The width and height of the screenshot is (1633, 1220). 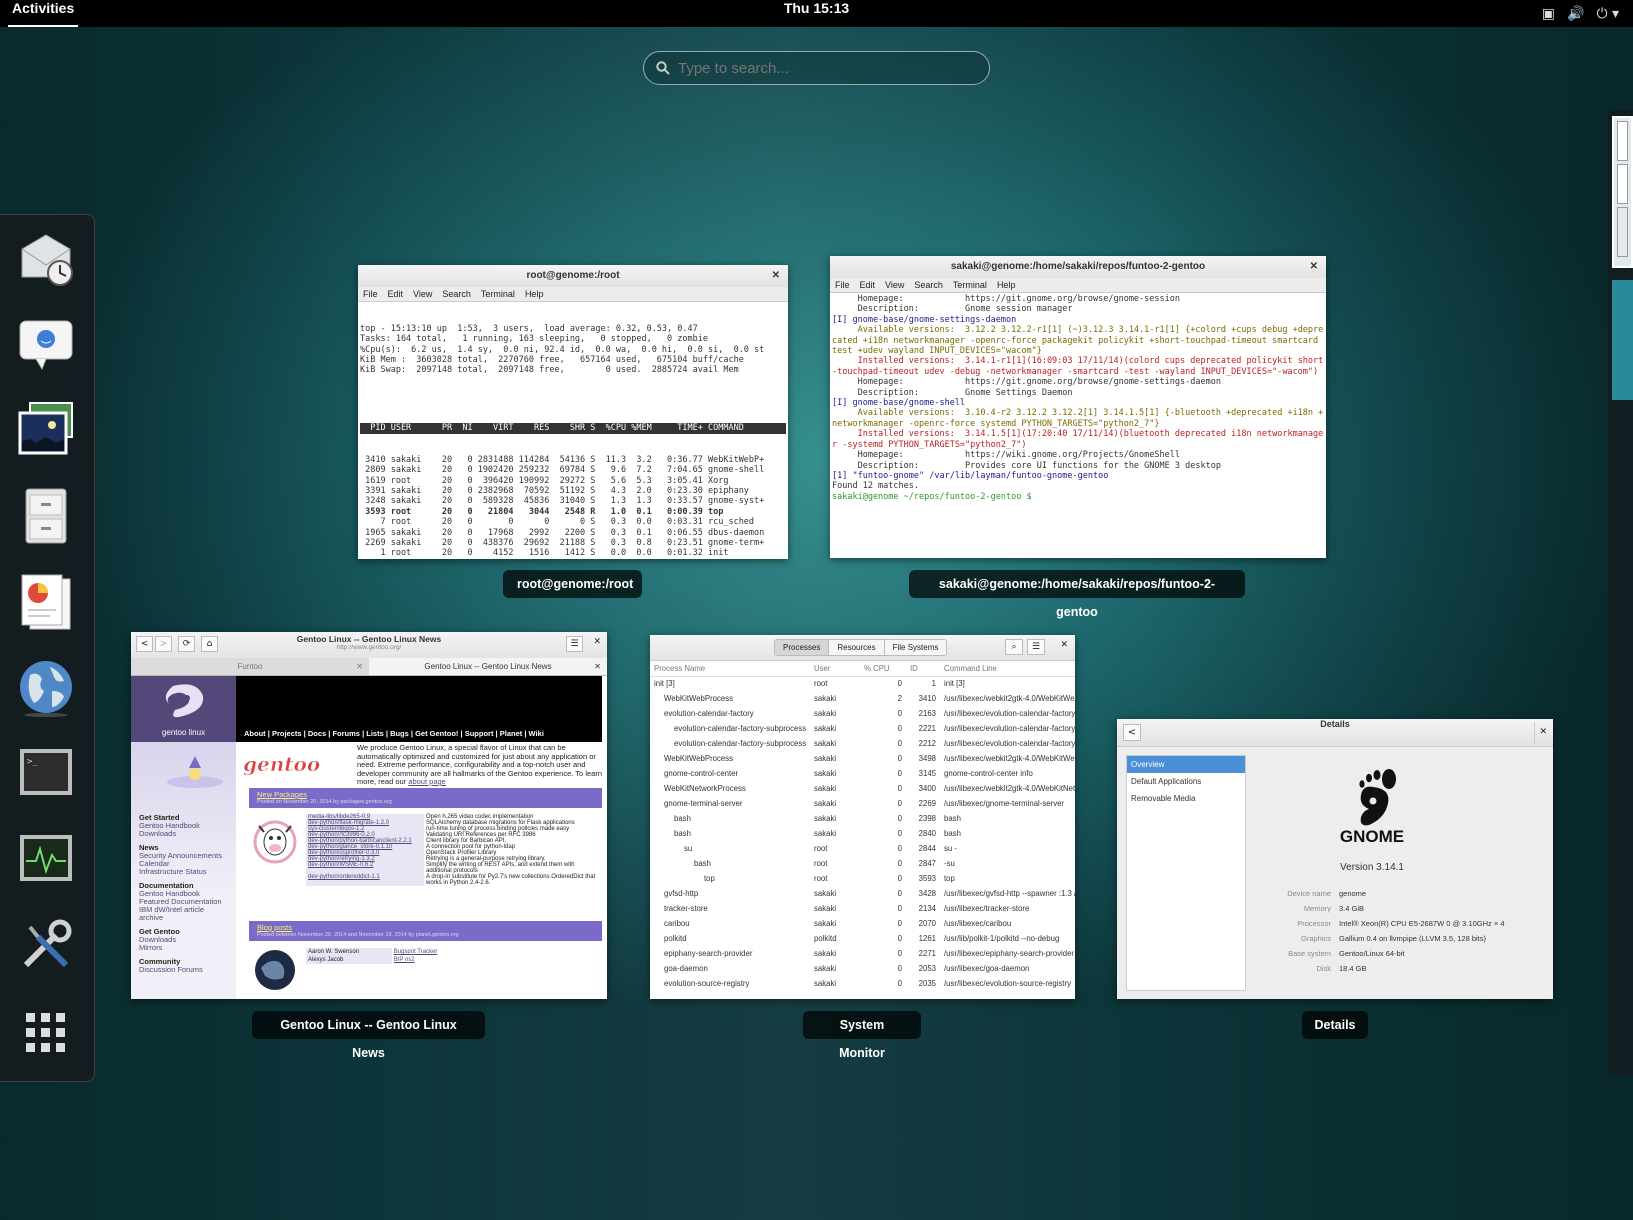 I want to click on package-name: dev-python/WSME-0.6.2, so click(x=365, y=868).